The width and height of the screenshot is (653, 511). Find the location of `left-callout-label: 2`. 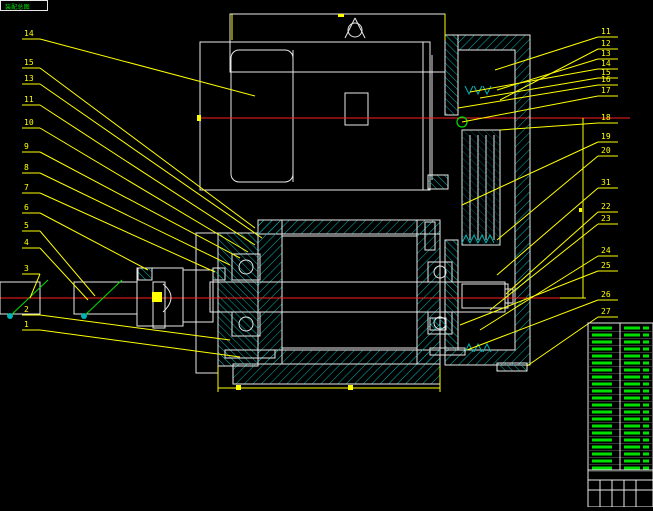

left-callout-label: 2 is located at coordinates (26, 309).